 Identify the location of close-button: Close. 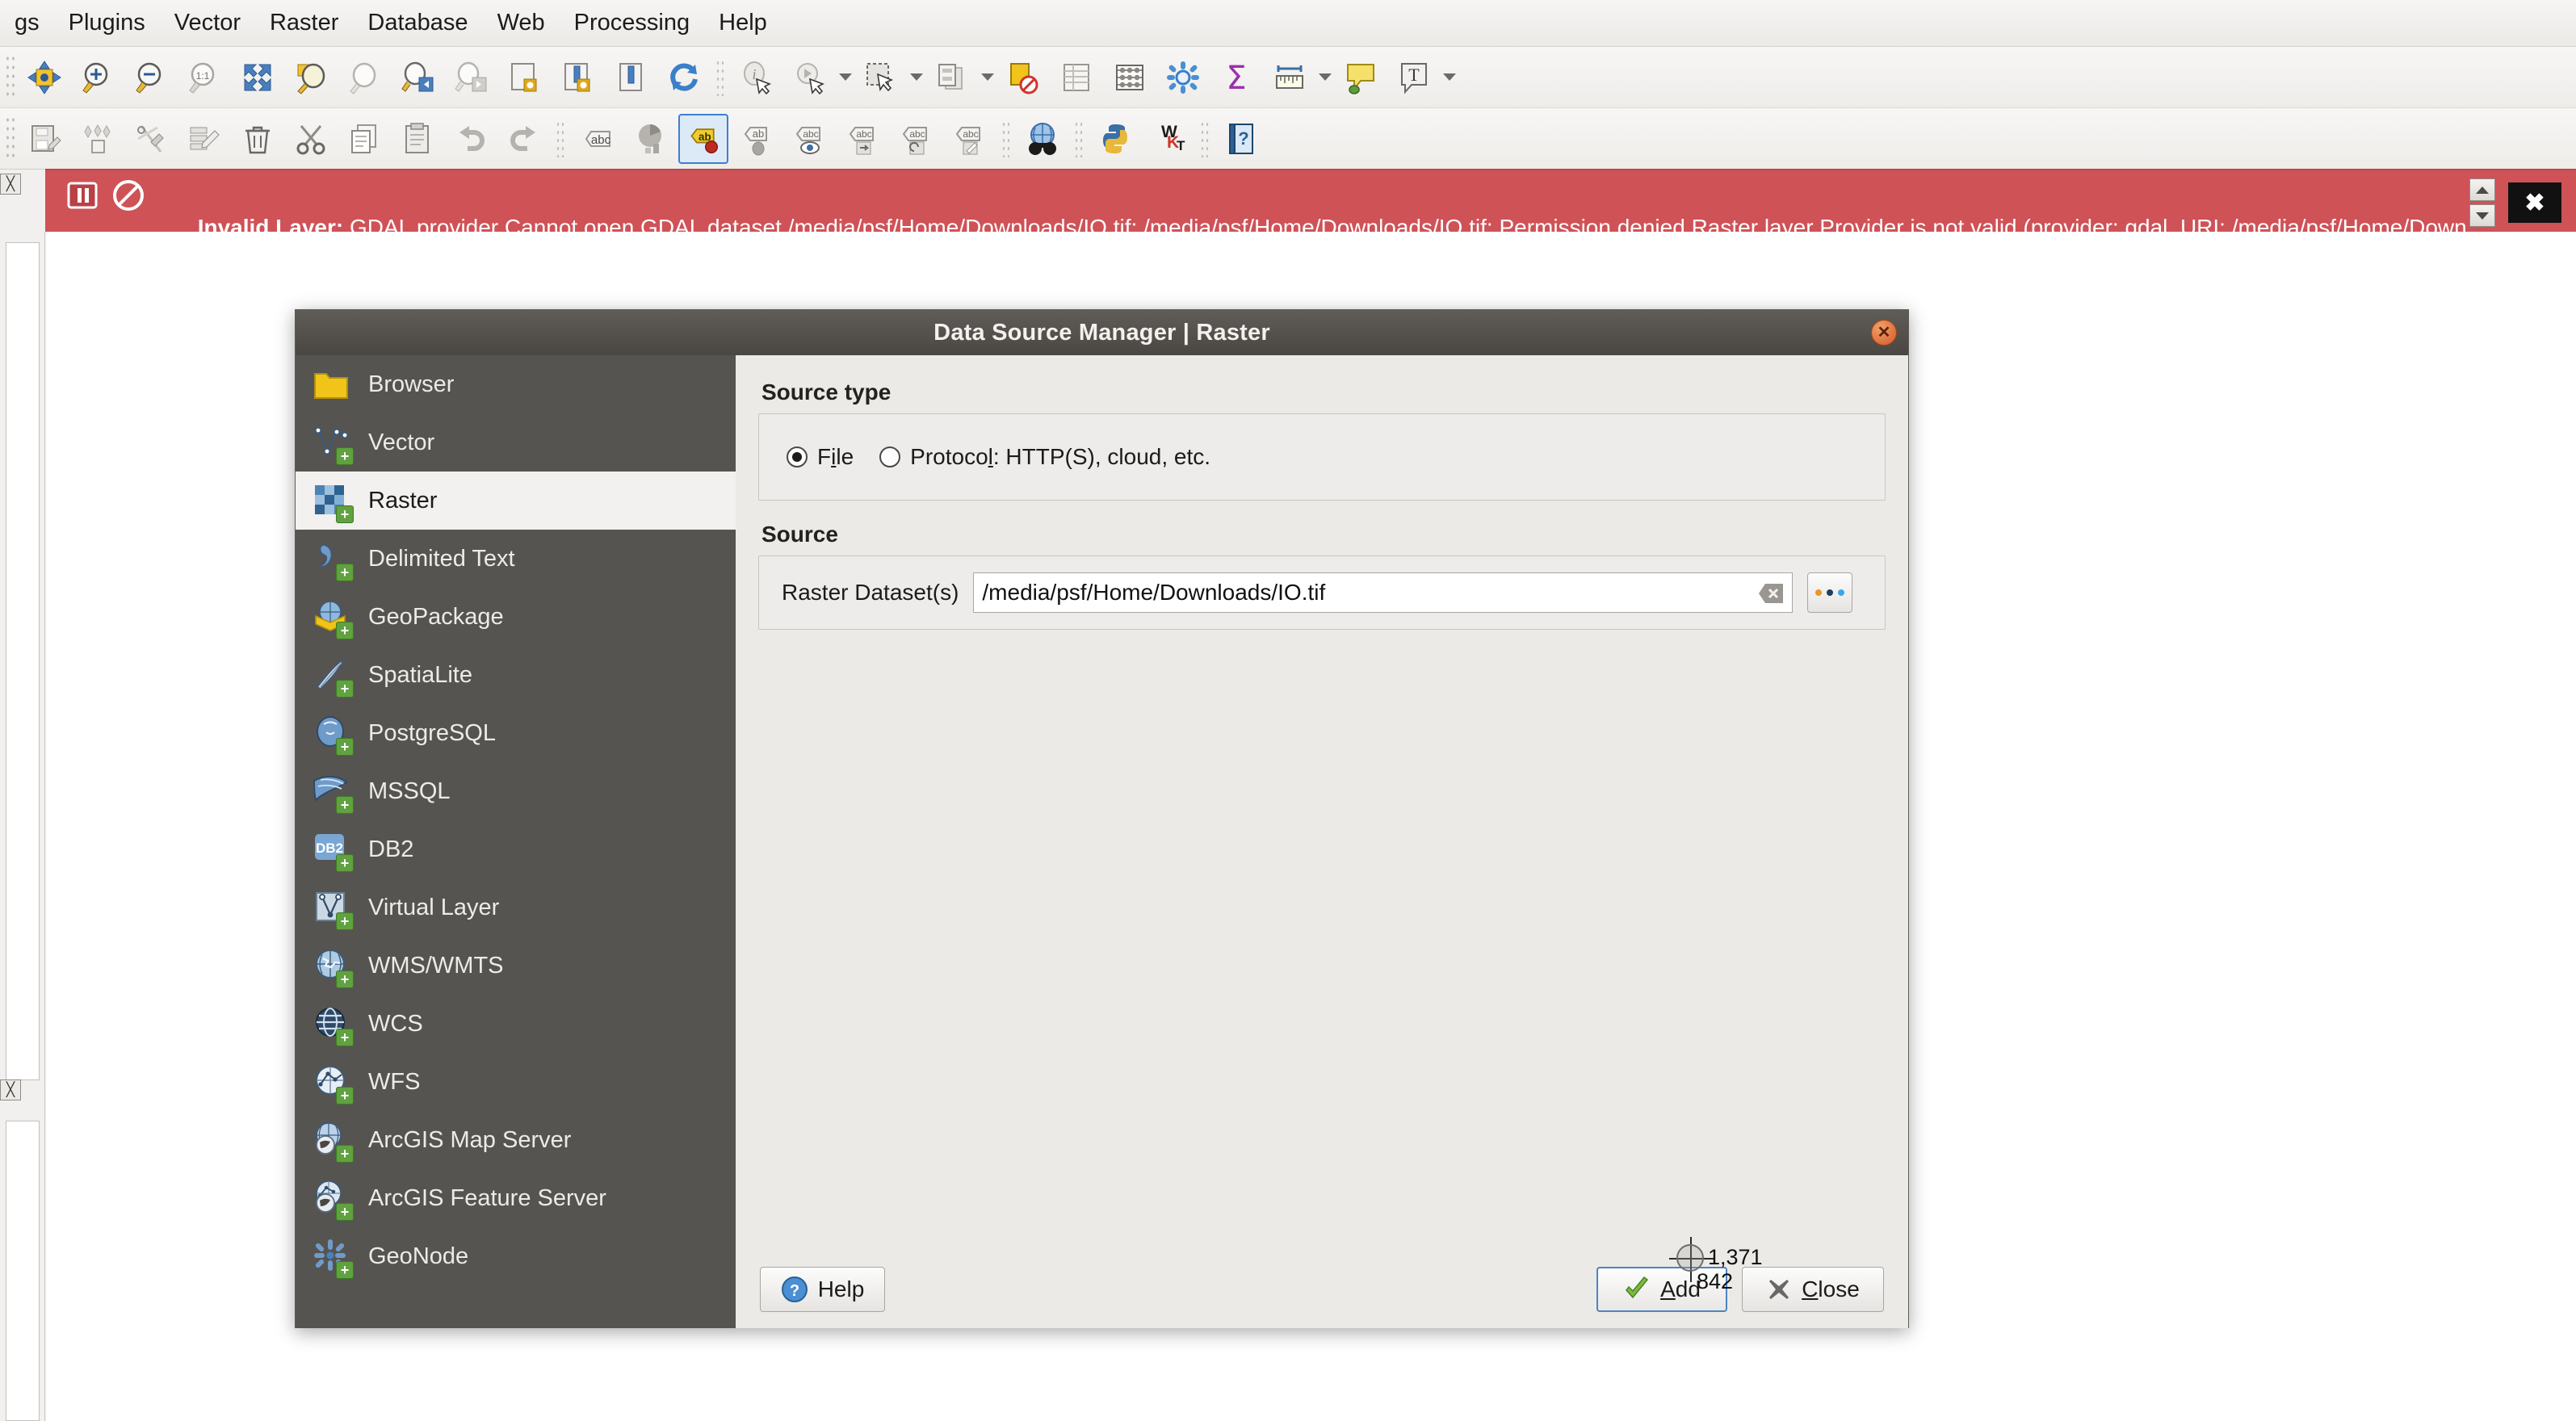
(1813, 1290).